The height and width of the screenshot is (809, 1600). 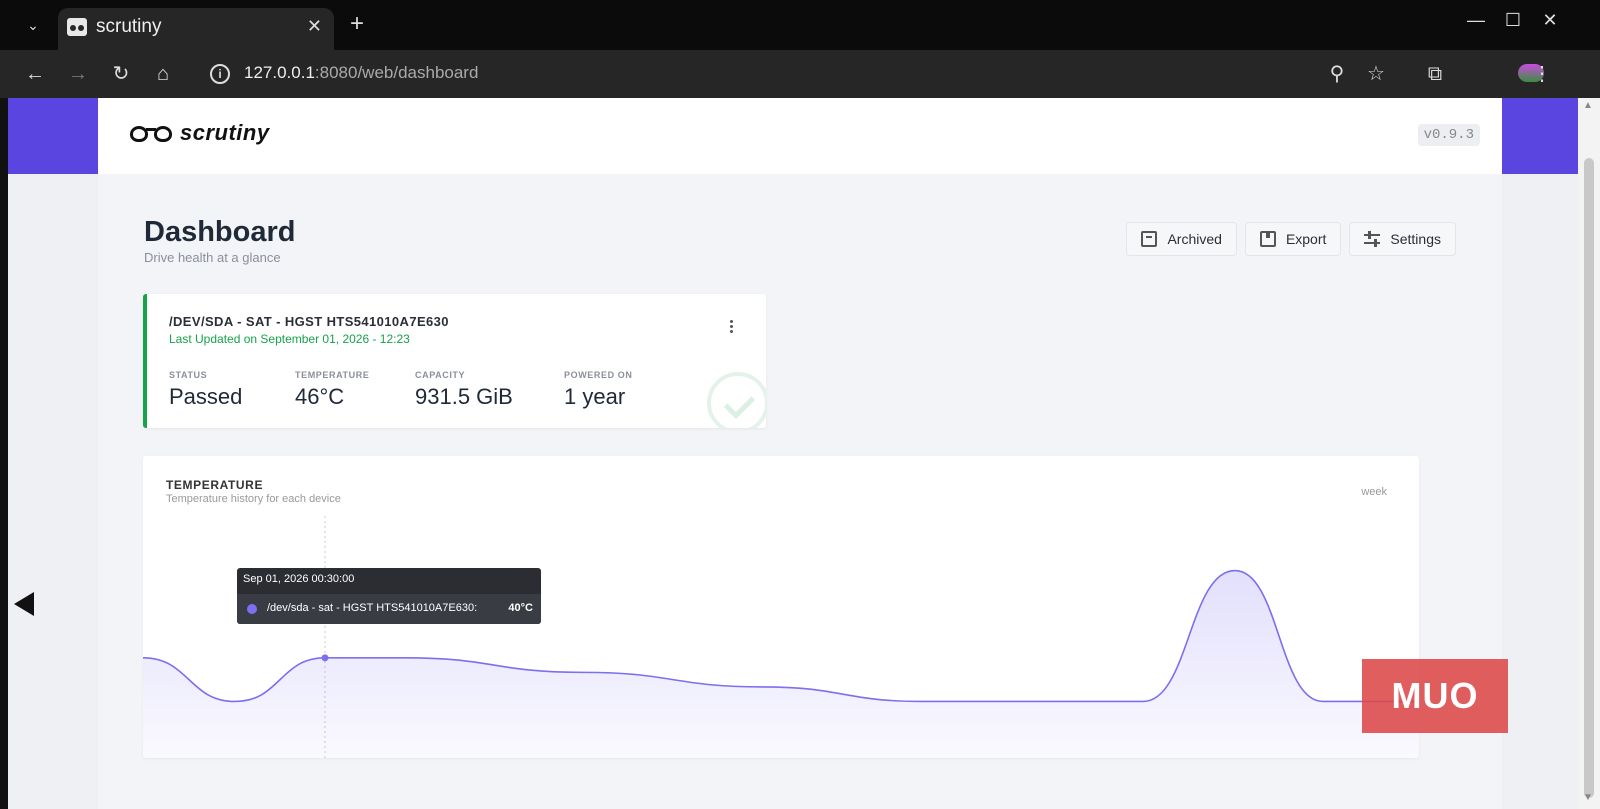 What do you see at coordinates (206, 396) in the screenshot?
I see `stat-value: Passed` at bounding box center [206, 396].